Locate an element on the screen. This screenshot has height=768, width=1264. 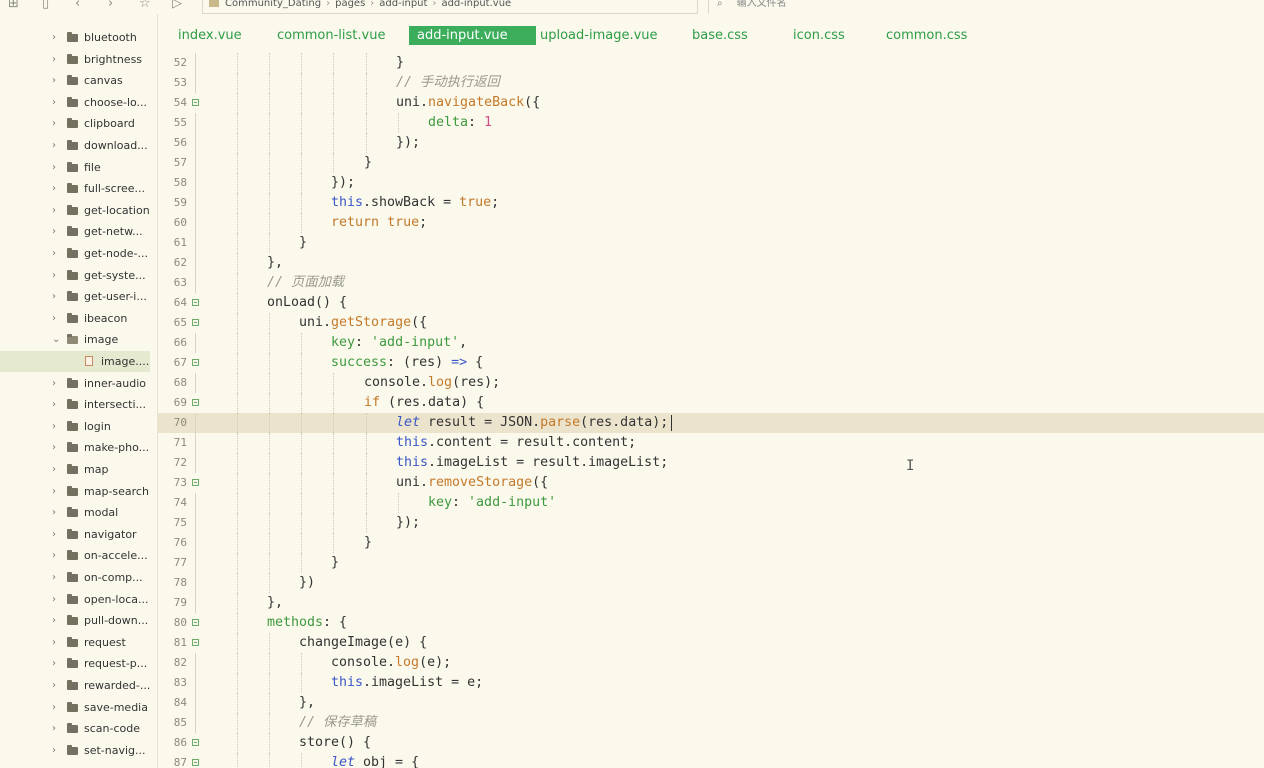
sidebar-folder-item: › map-search is located at coordinates (75, 491).